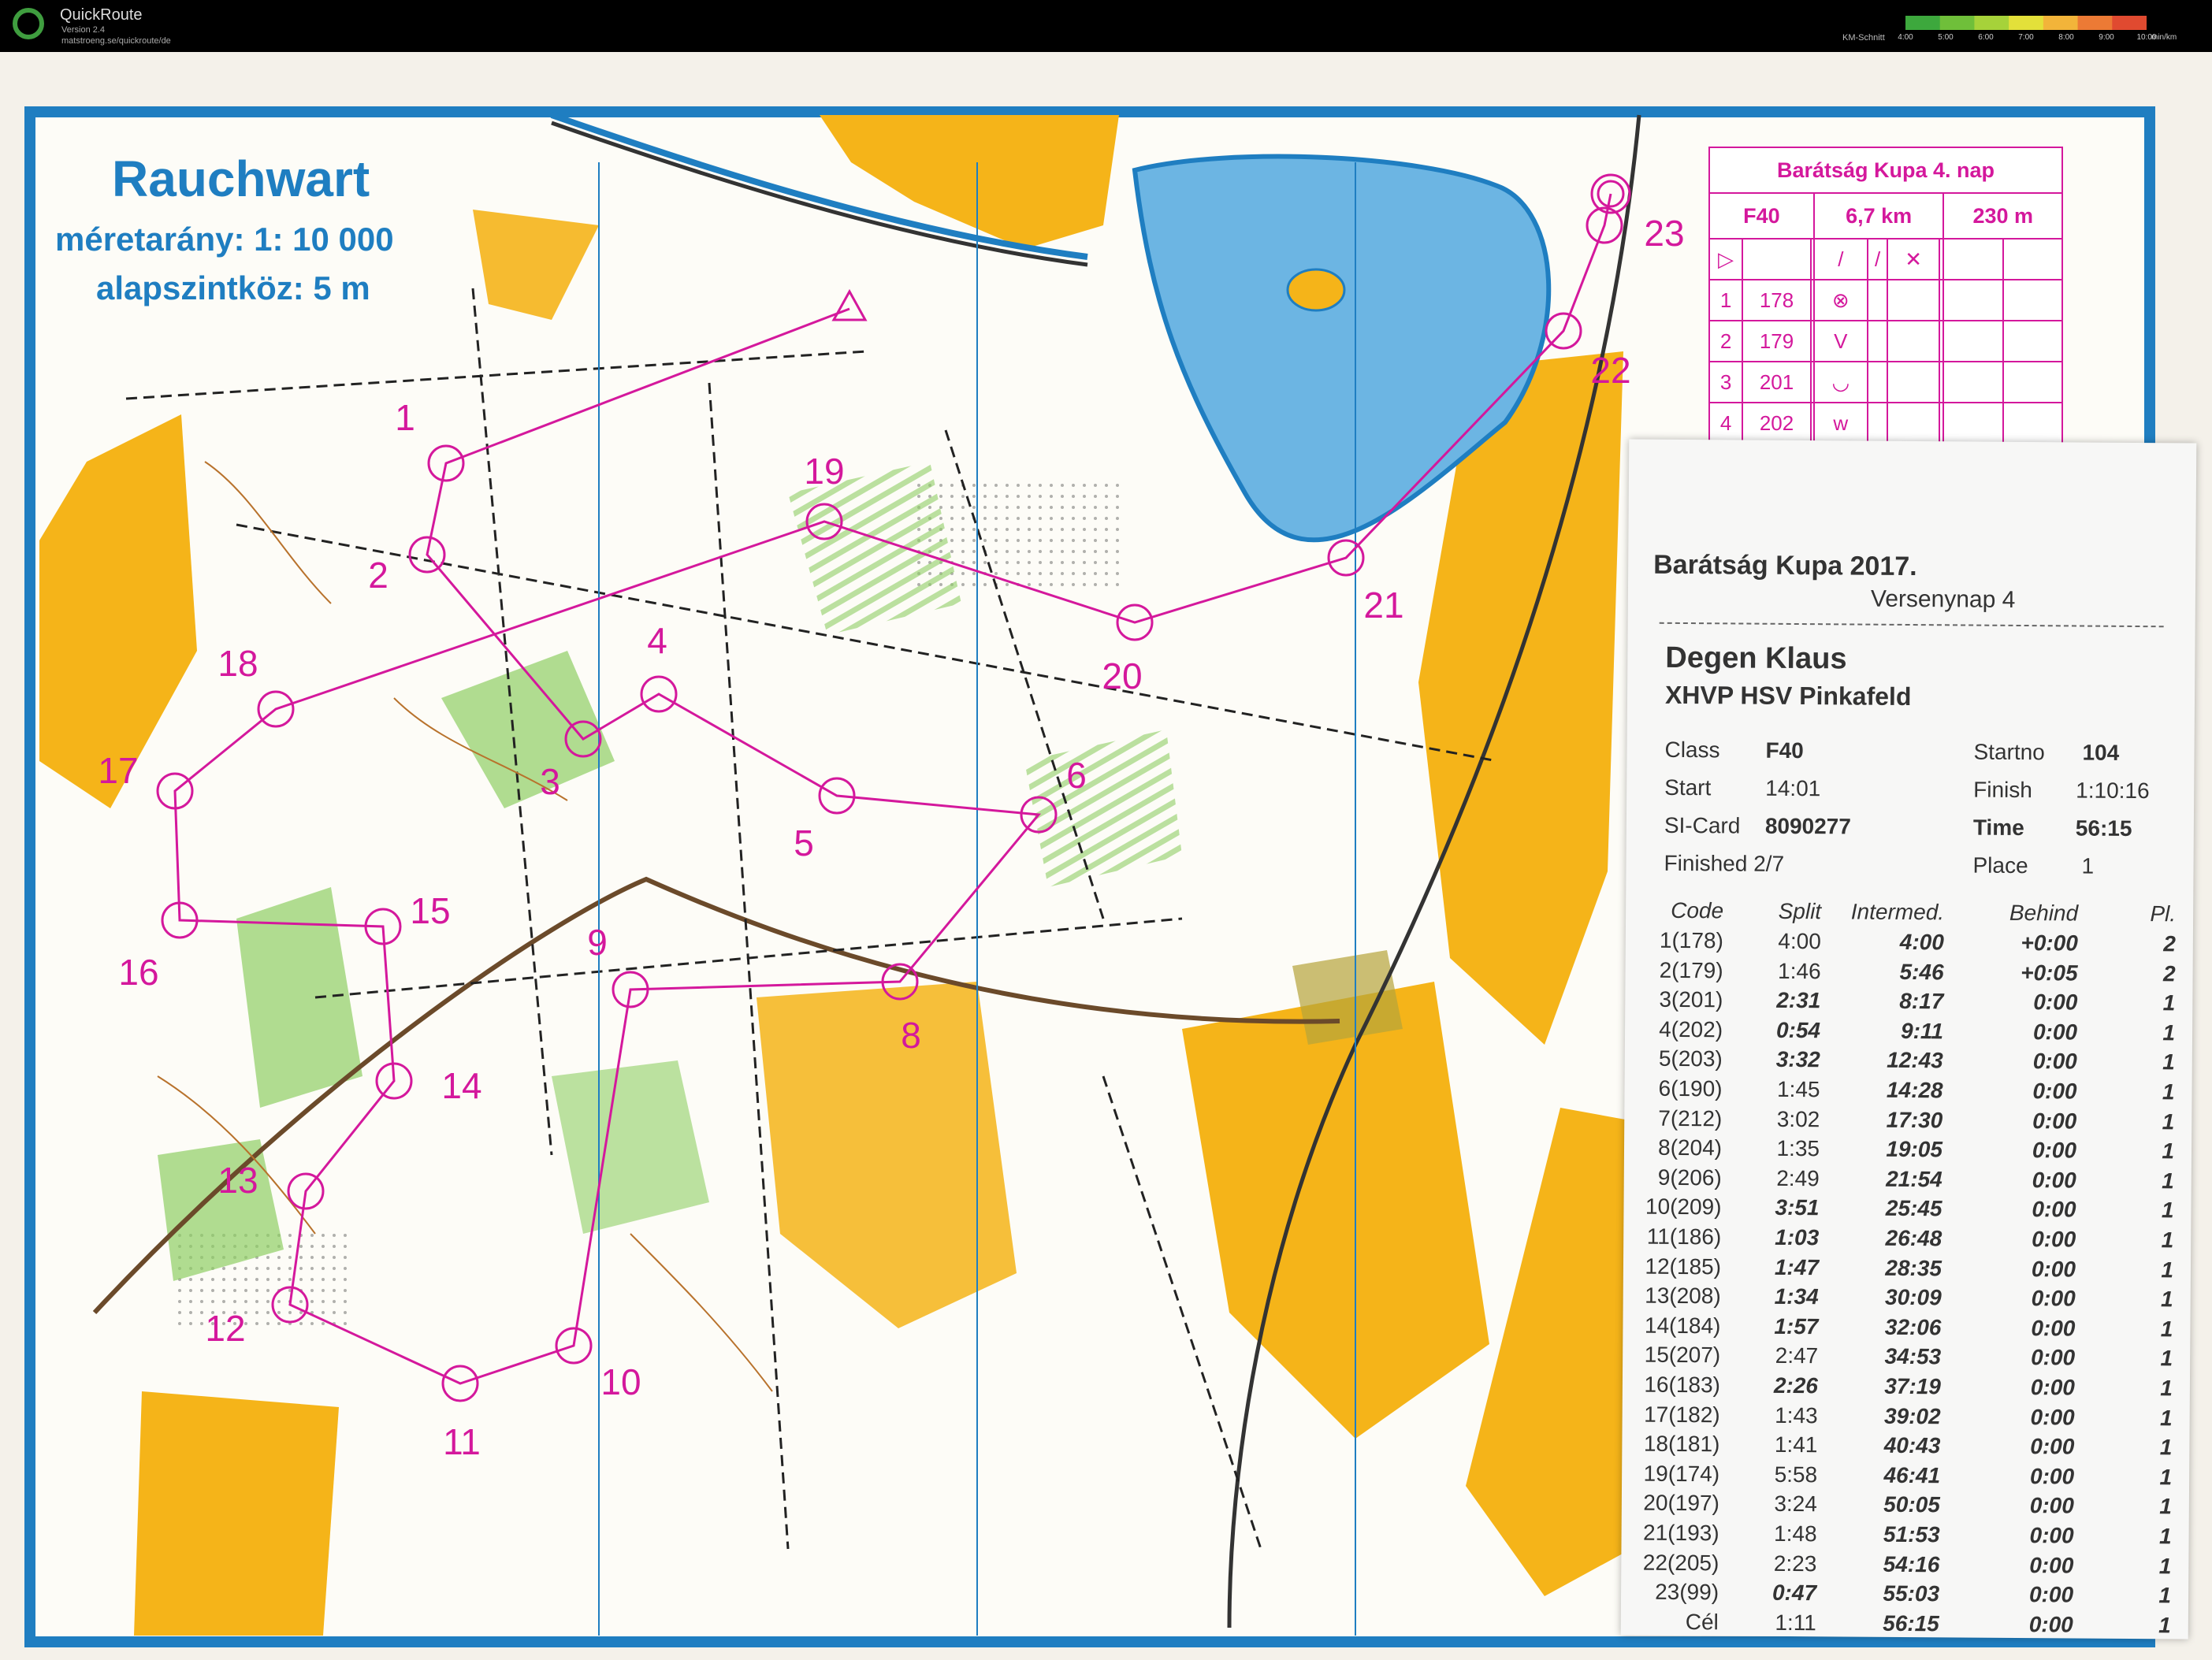 The height and width of the screenshot is (1660, 2212). What do you see at coordinates (1726, 423) in the screenshot?
I see `row-number: 4` at bounding box center [1726, 423].